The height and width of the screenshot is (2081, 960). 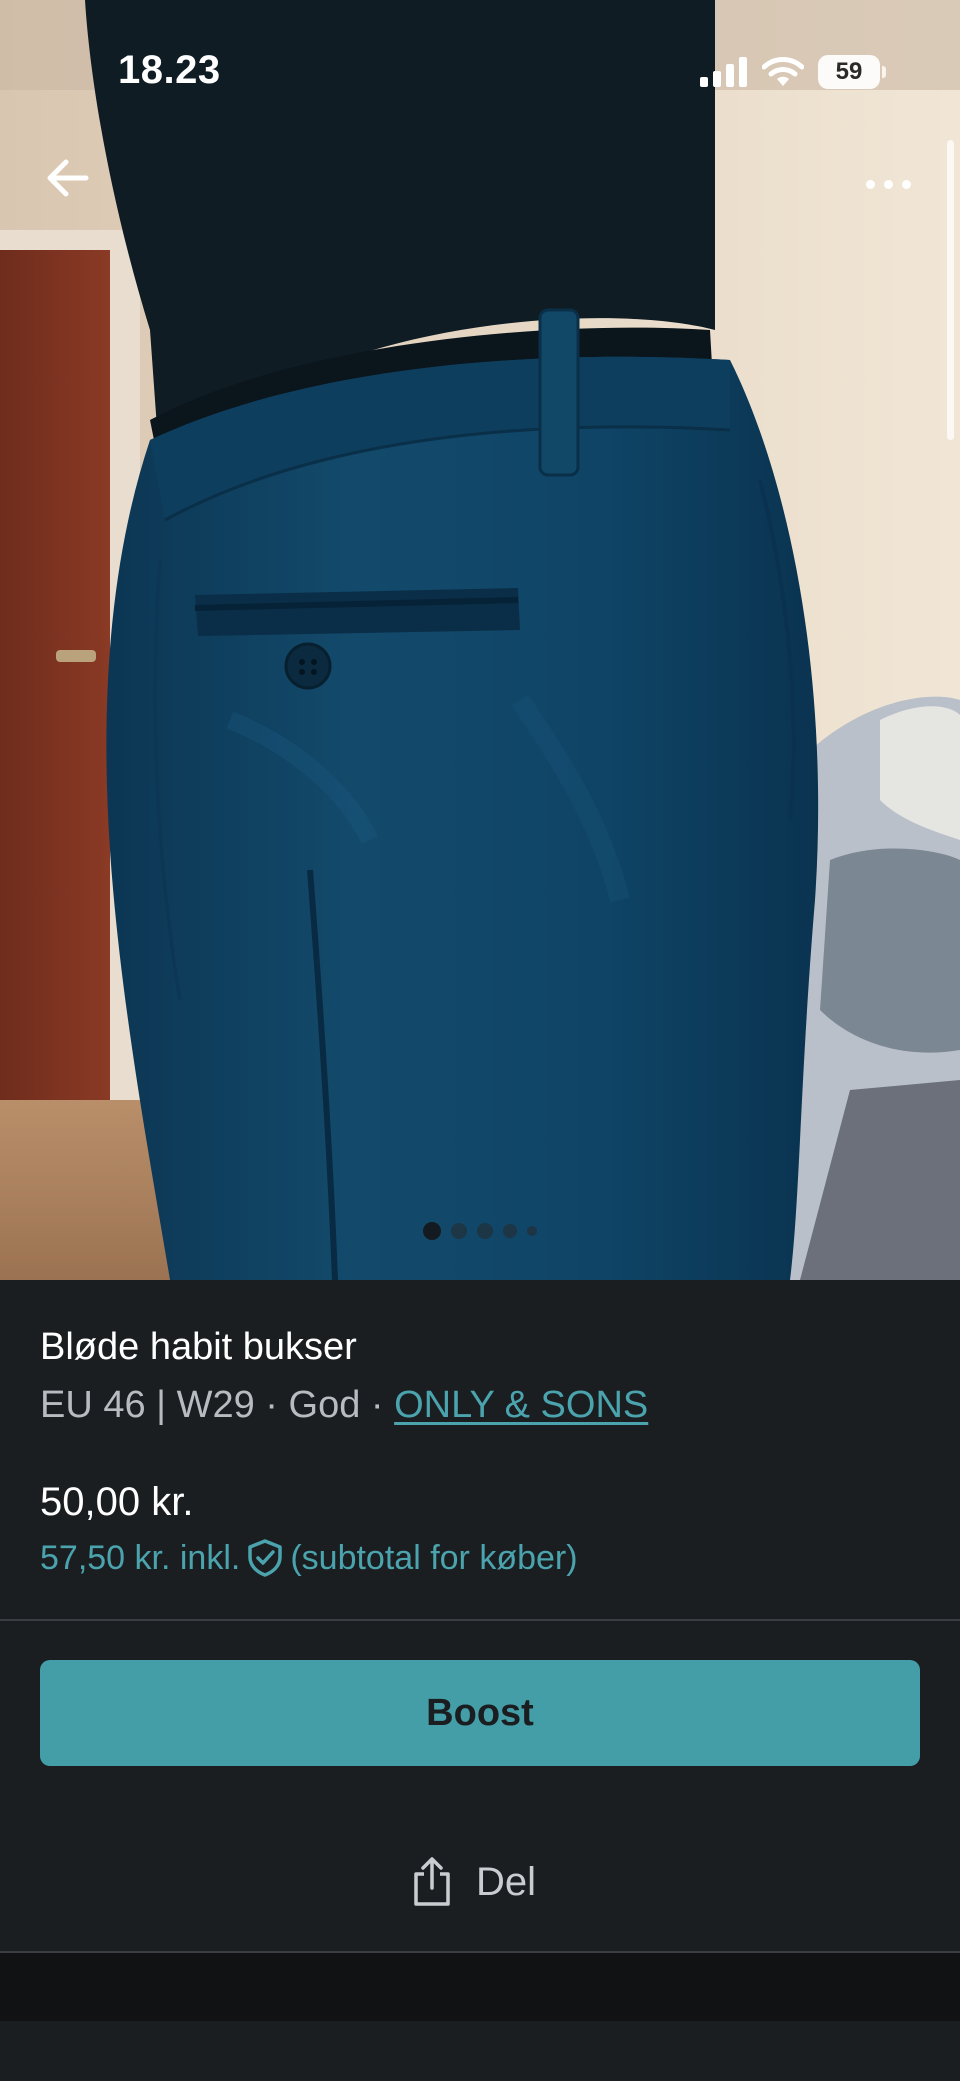 I want to click on cellular-signal-icon, so click(x=723, y=72).